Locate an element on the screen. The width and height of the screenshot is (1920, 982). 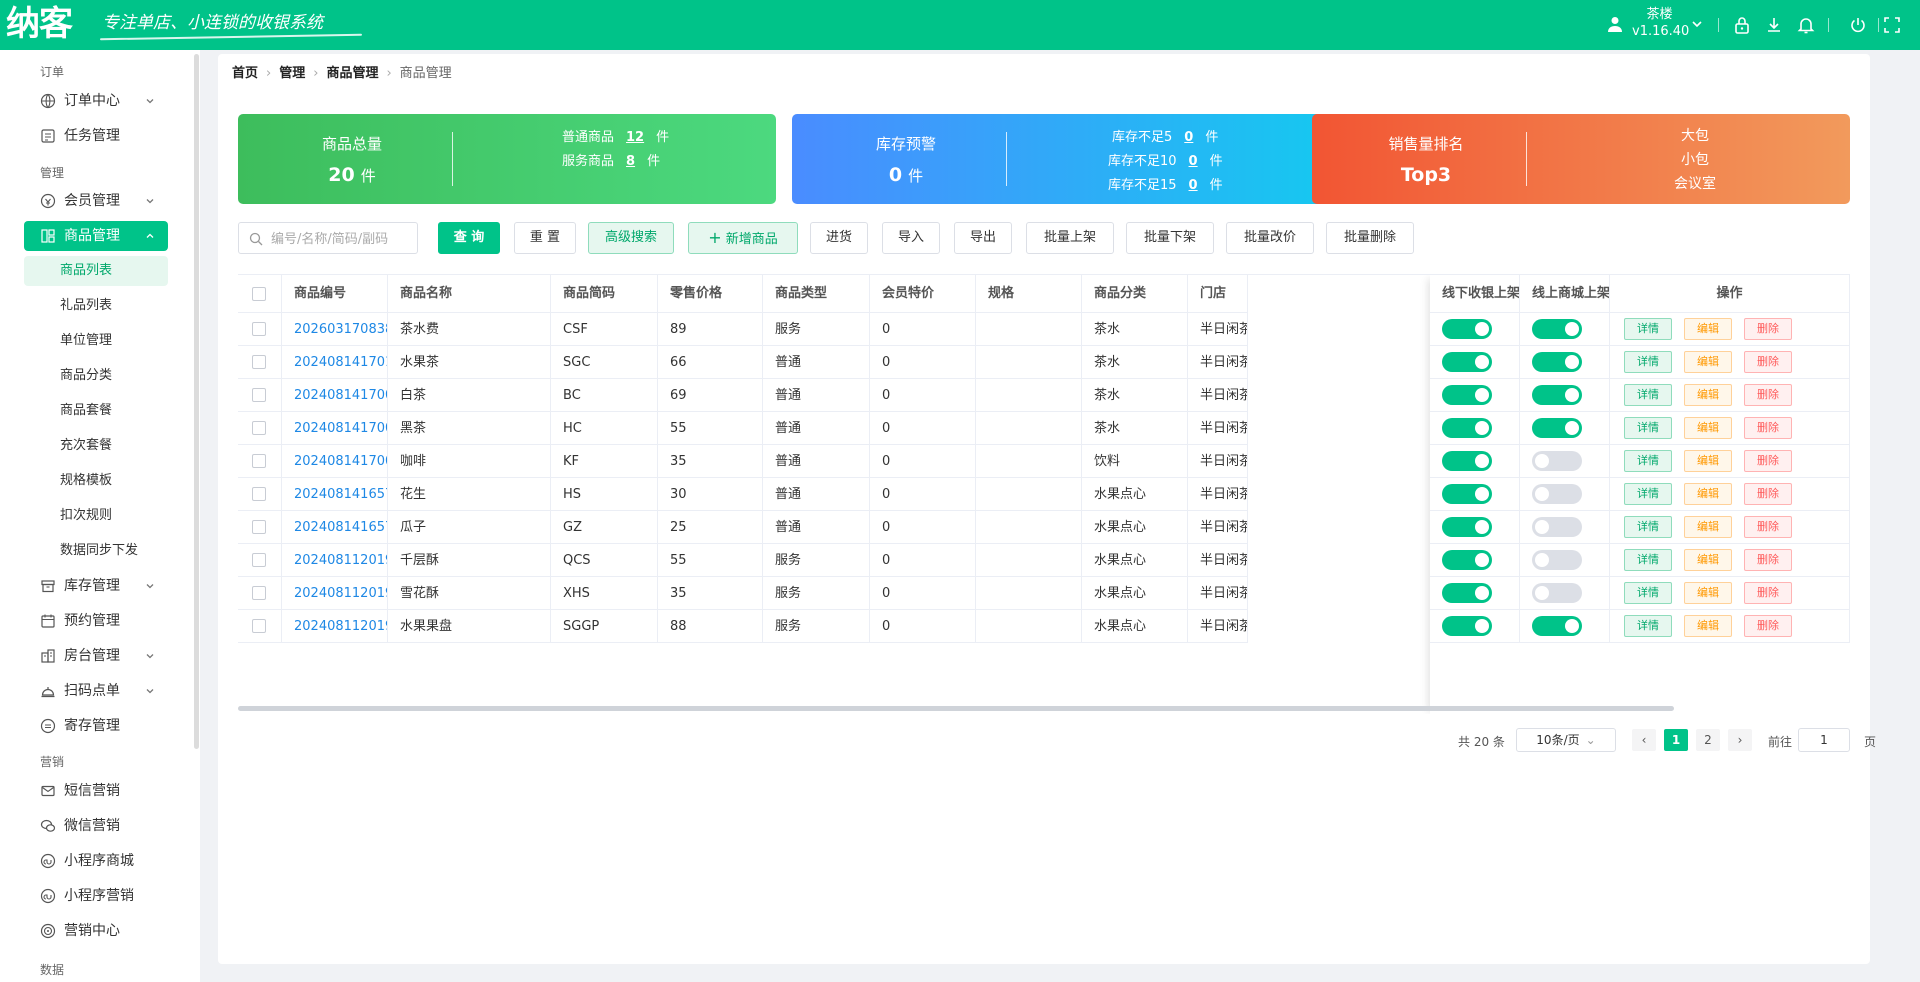
sidebar-item-order-center: 订单中心 is located at coordinates (96, 101).